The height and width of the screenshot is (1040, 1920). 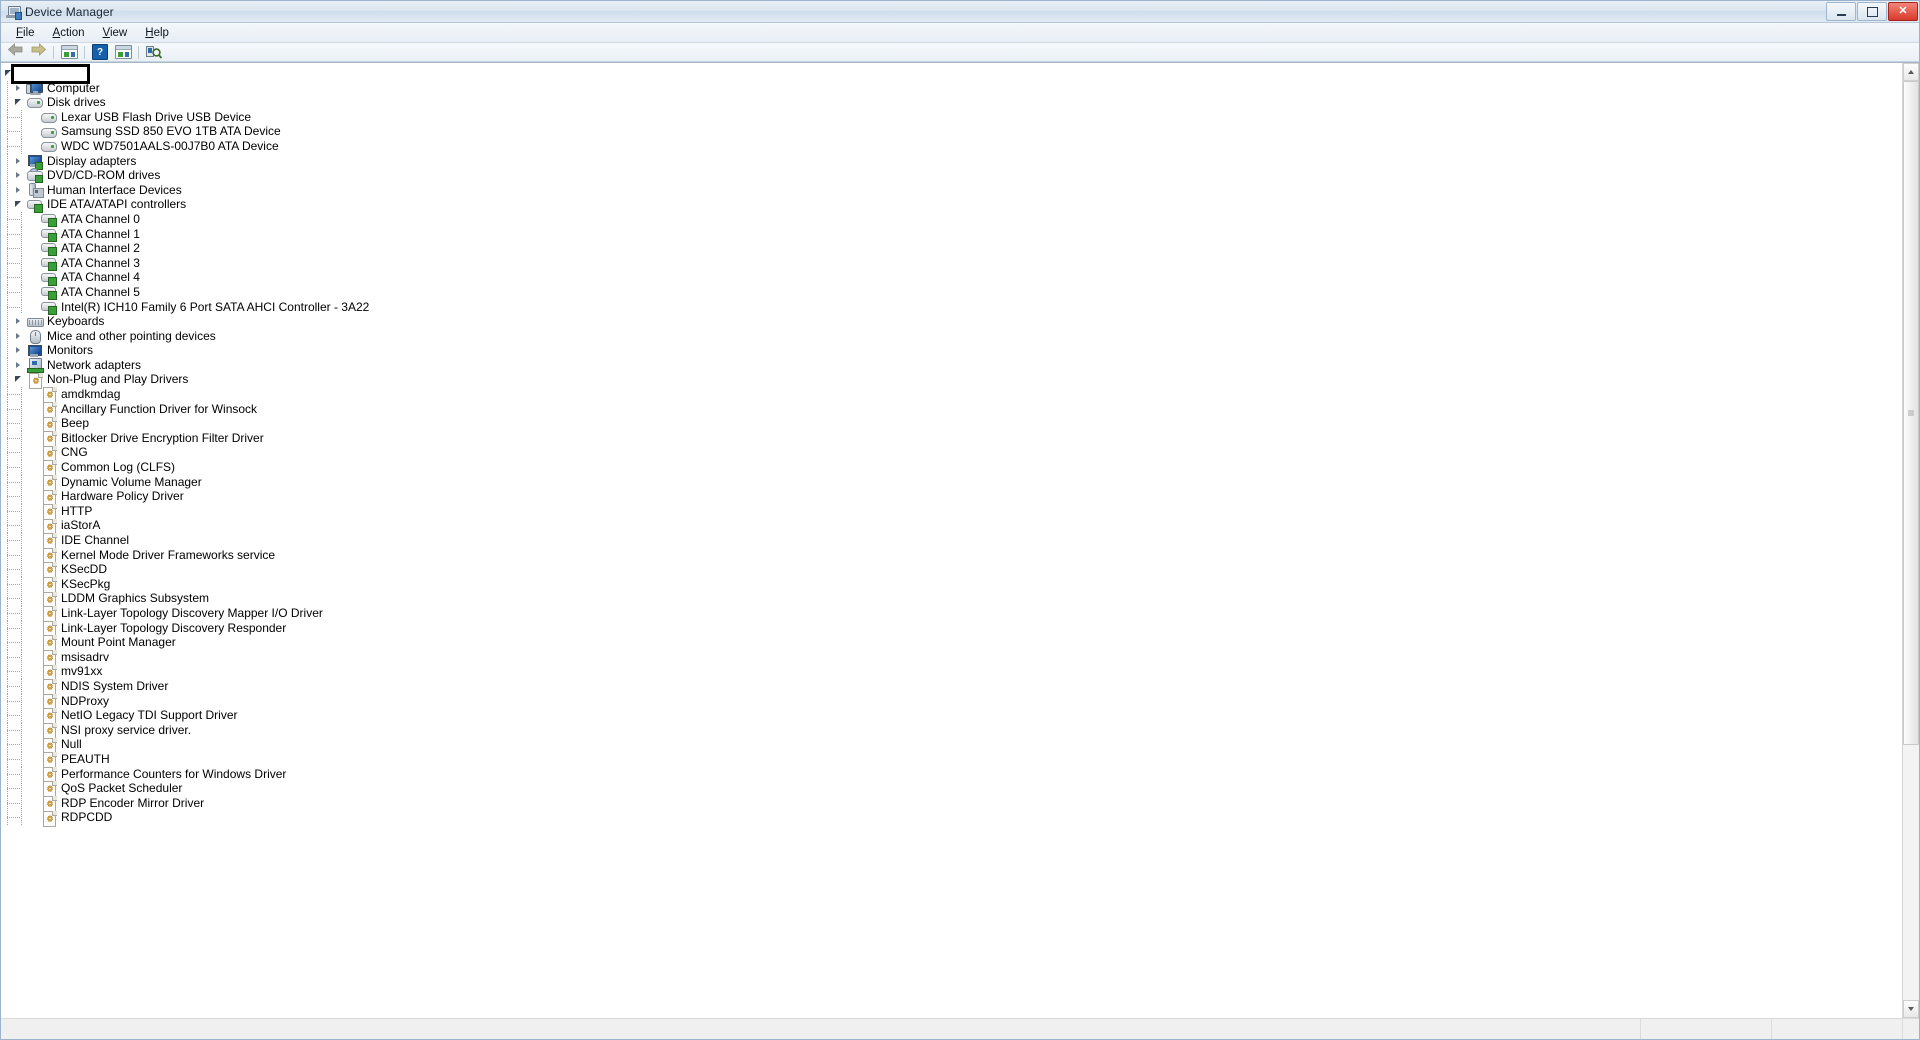 I want to click on properties-button, so click(x=69, y=52).